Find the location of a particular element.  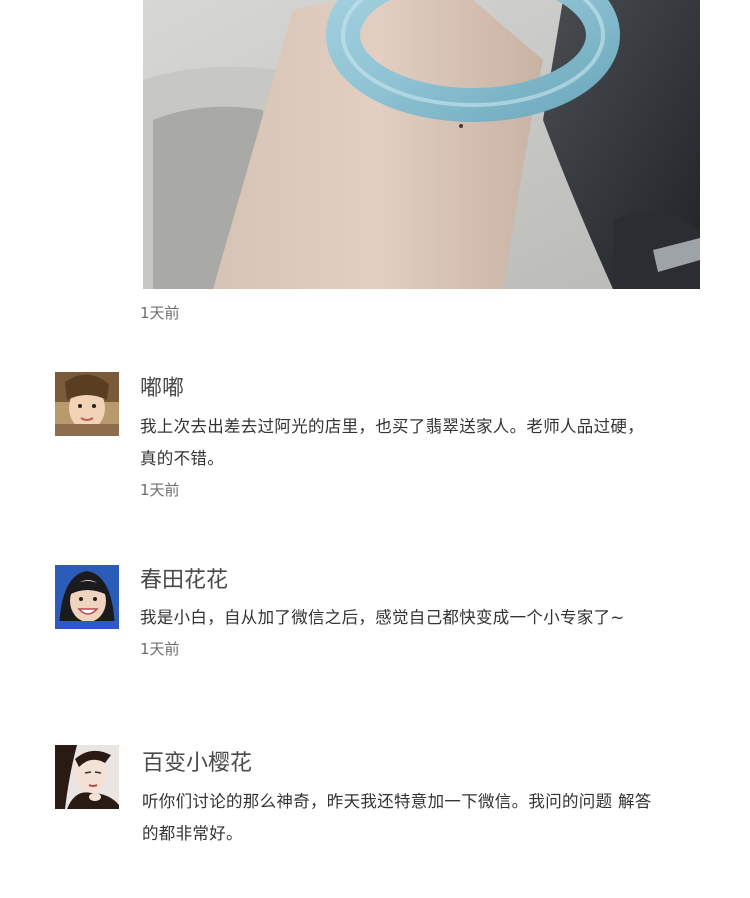

comment-author: 百变小樱花 is located at coordinates (197, 764).